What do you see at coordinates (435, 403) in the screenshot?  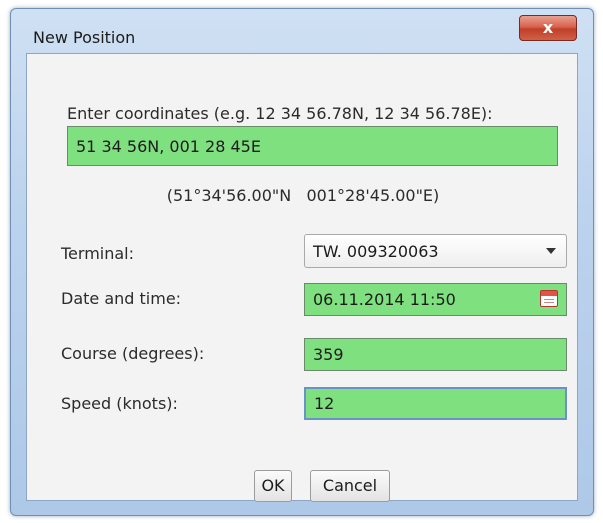 I see `speed-field` at bounding box center [435, 403].